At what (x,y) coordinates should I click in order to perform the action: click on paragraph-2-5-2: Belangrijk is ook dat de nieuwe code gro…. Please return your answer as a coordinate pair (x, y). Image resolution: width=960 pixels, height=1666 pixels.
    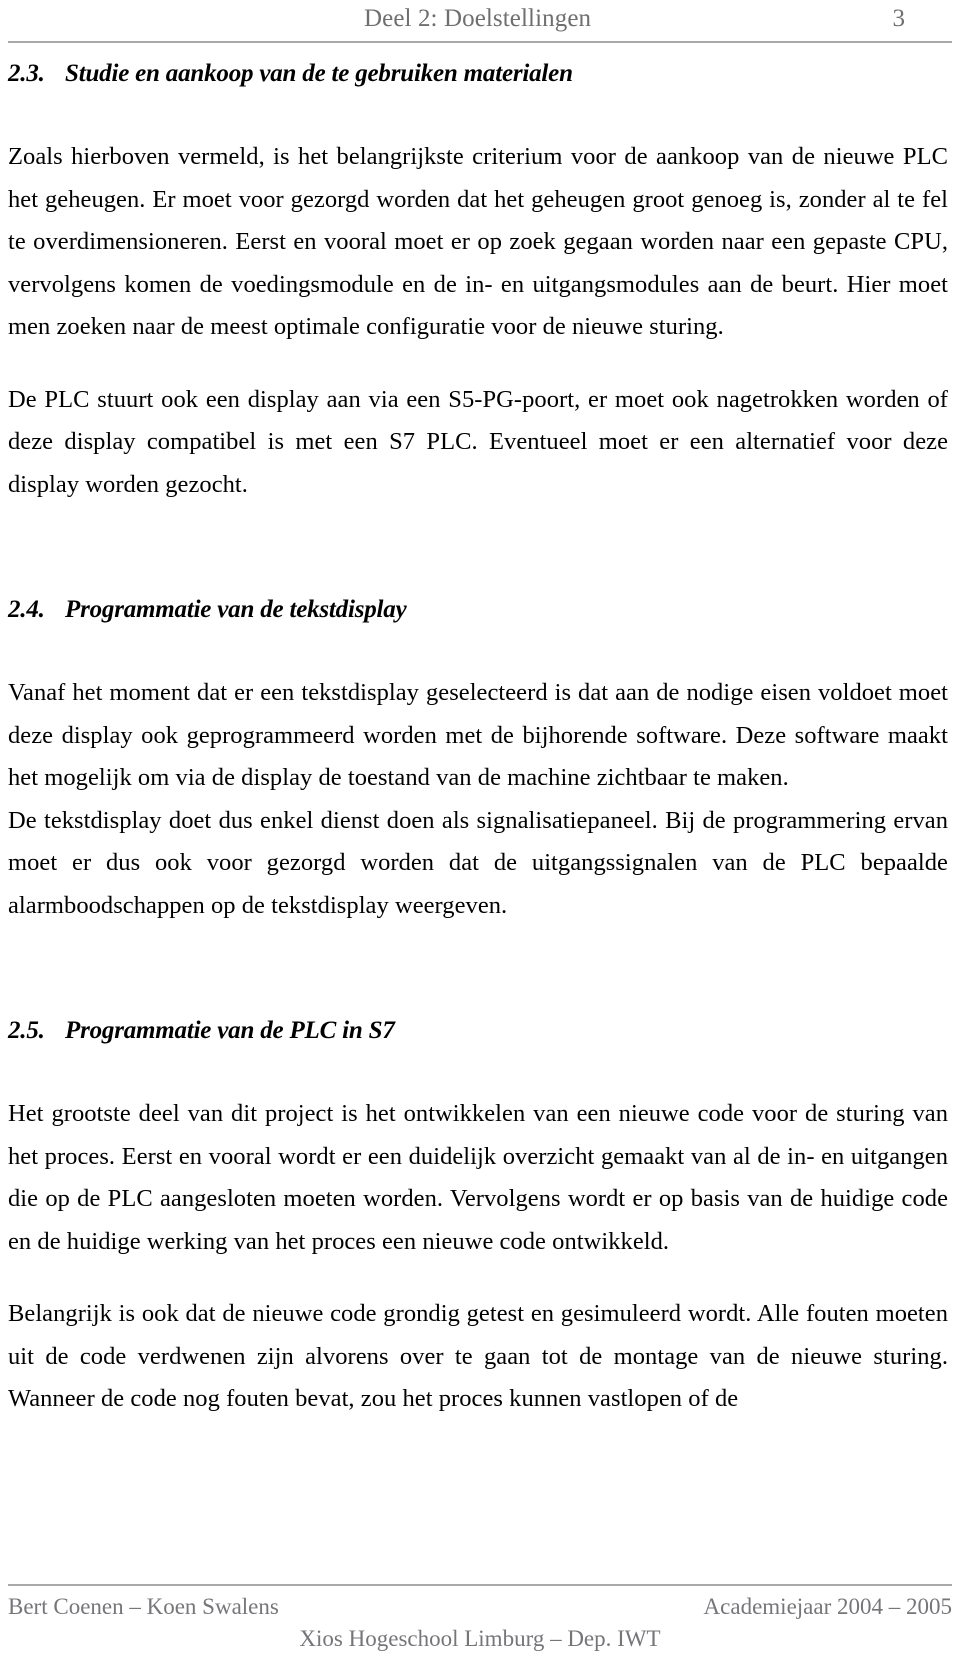
    Looking at the image, I should click on (478, 1356).